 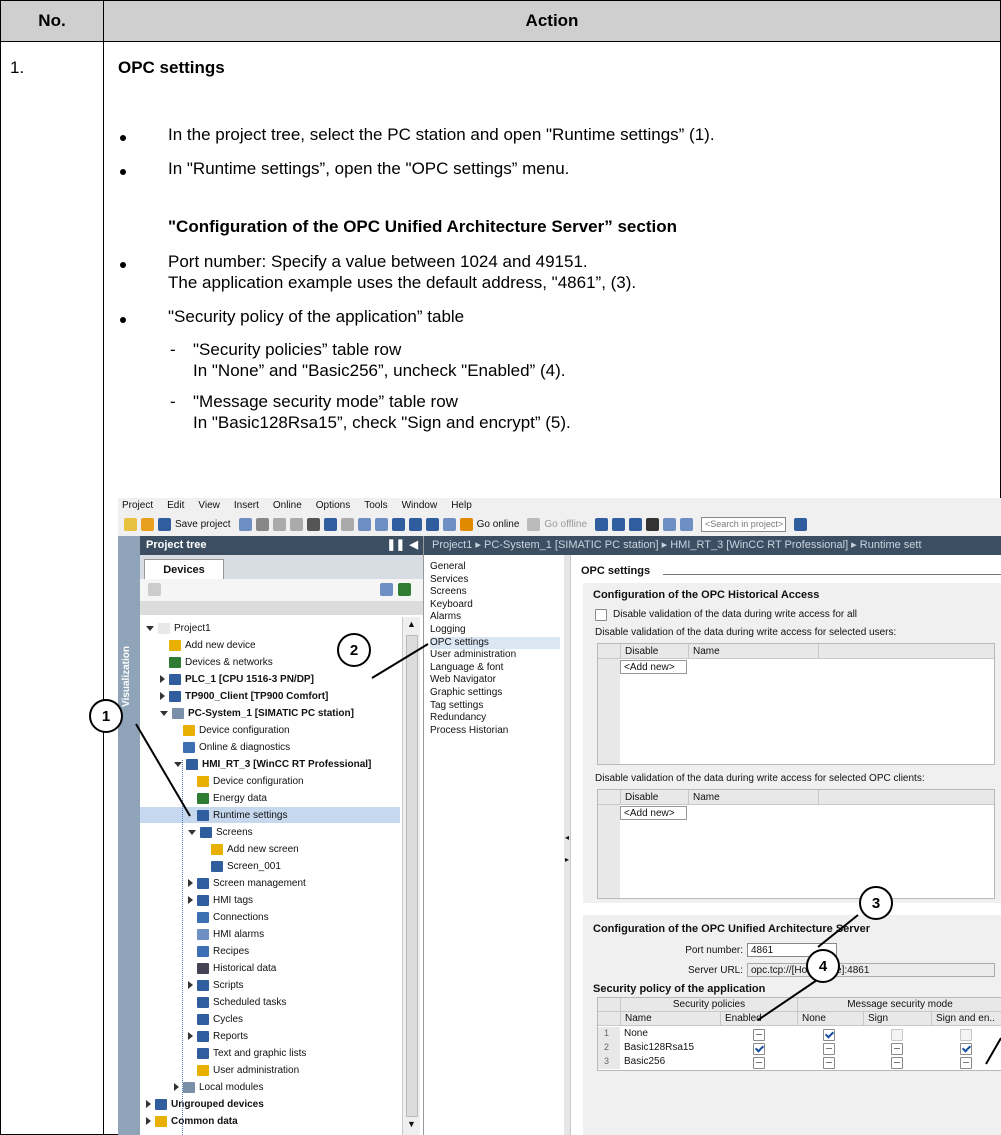 I want to click on step-heading: OPC settings, so click(x=171, y=67).